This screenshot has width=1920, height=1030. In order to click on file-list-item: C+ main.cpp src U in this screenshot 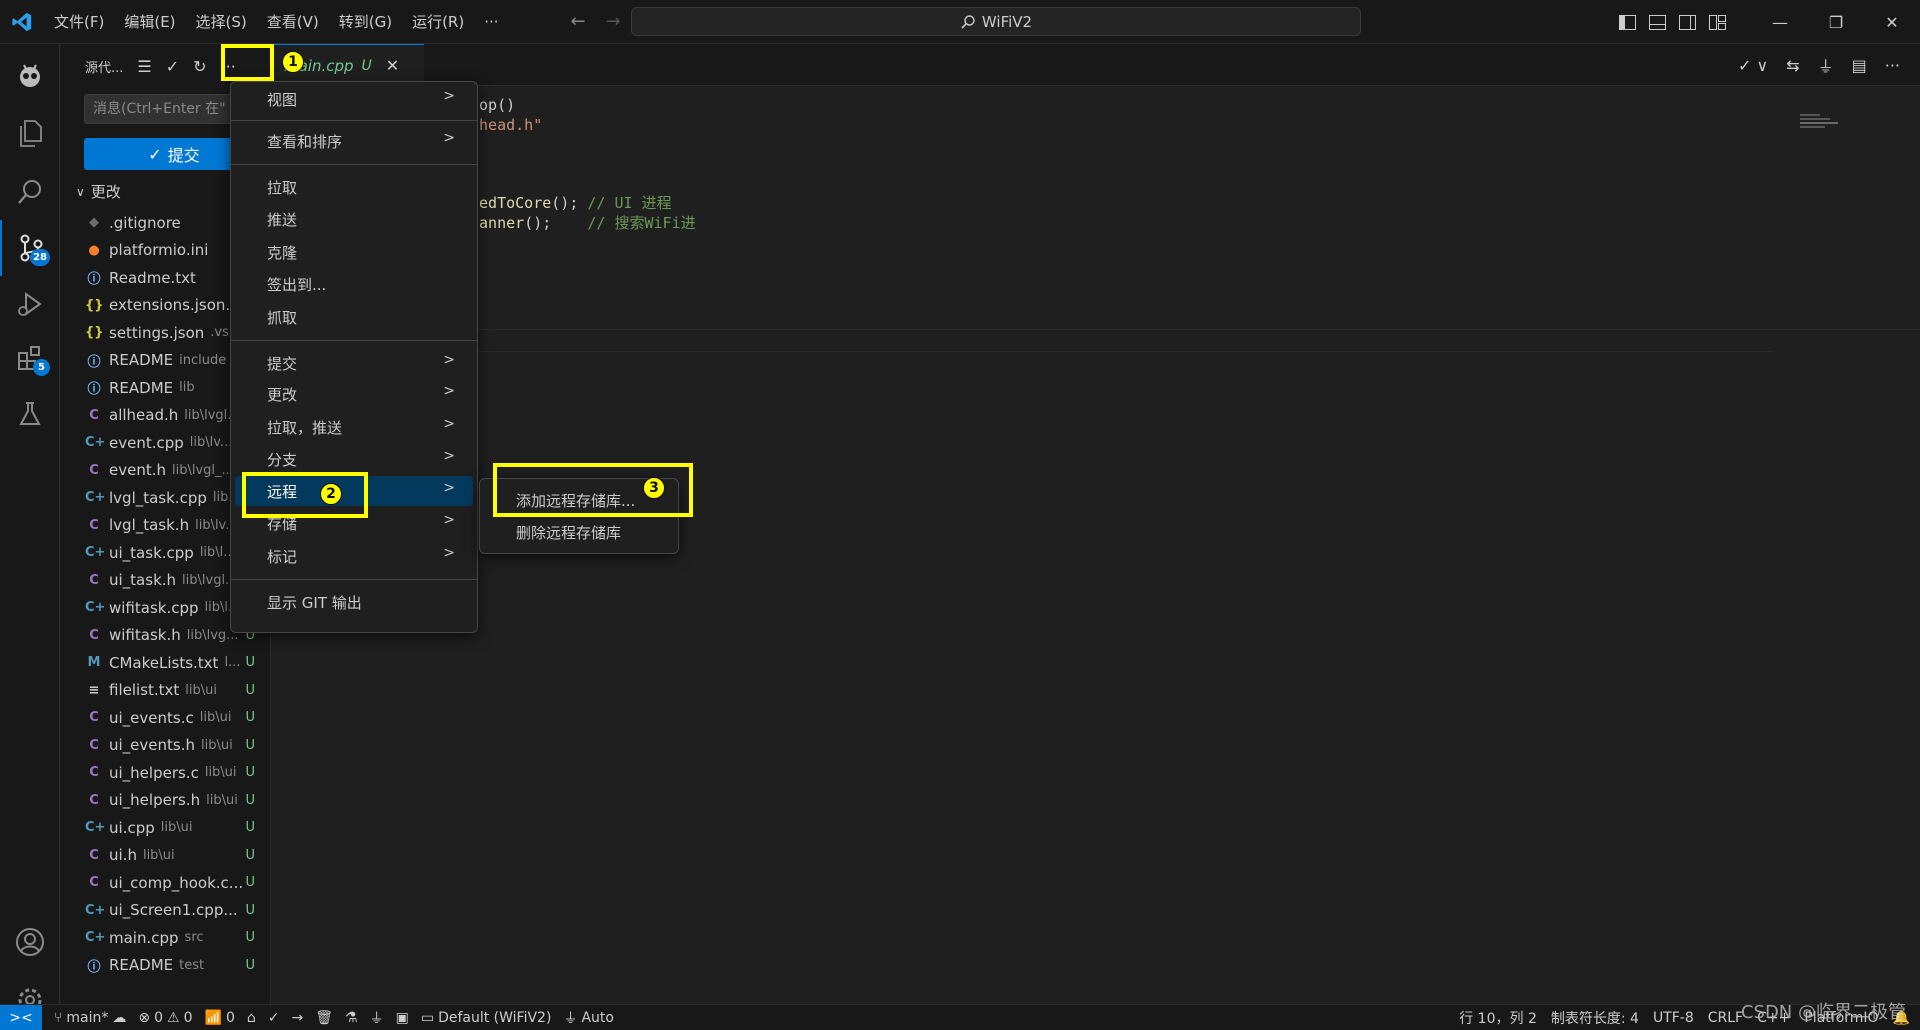, I will do `click(165, 938)`.